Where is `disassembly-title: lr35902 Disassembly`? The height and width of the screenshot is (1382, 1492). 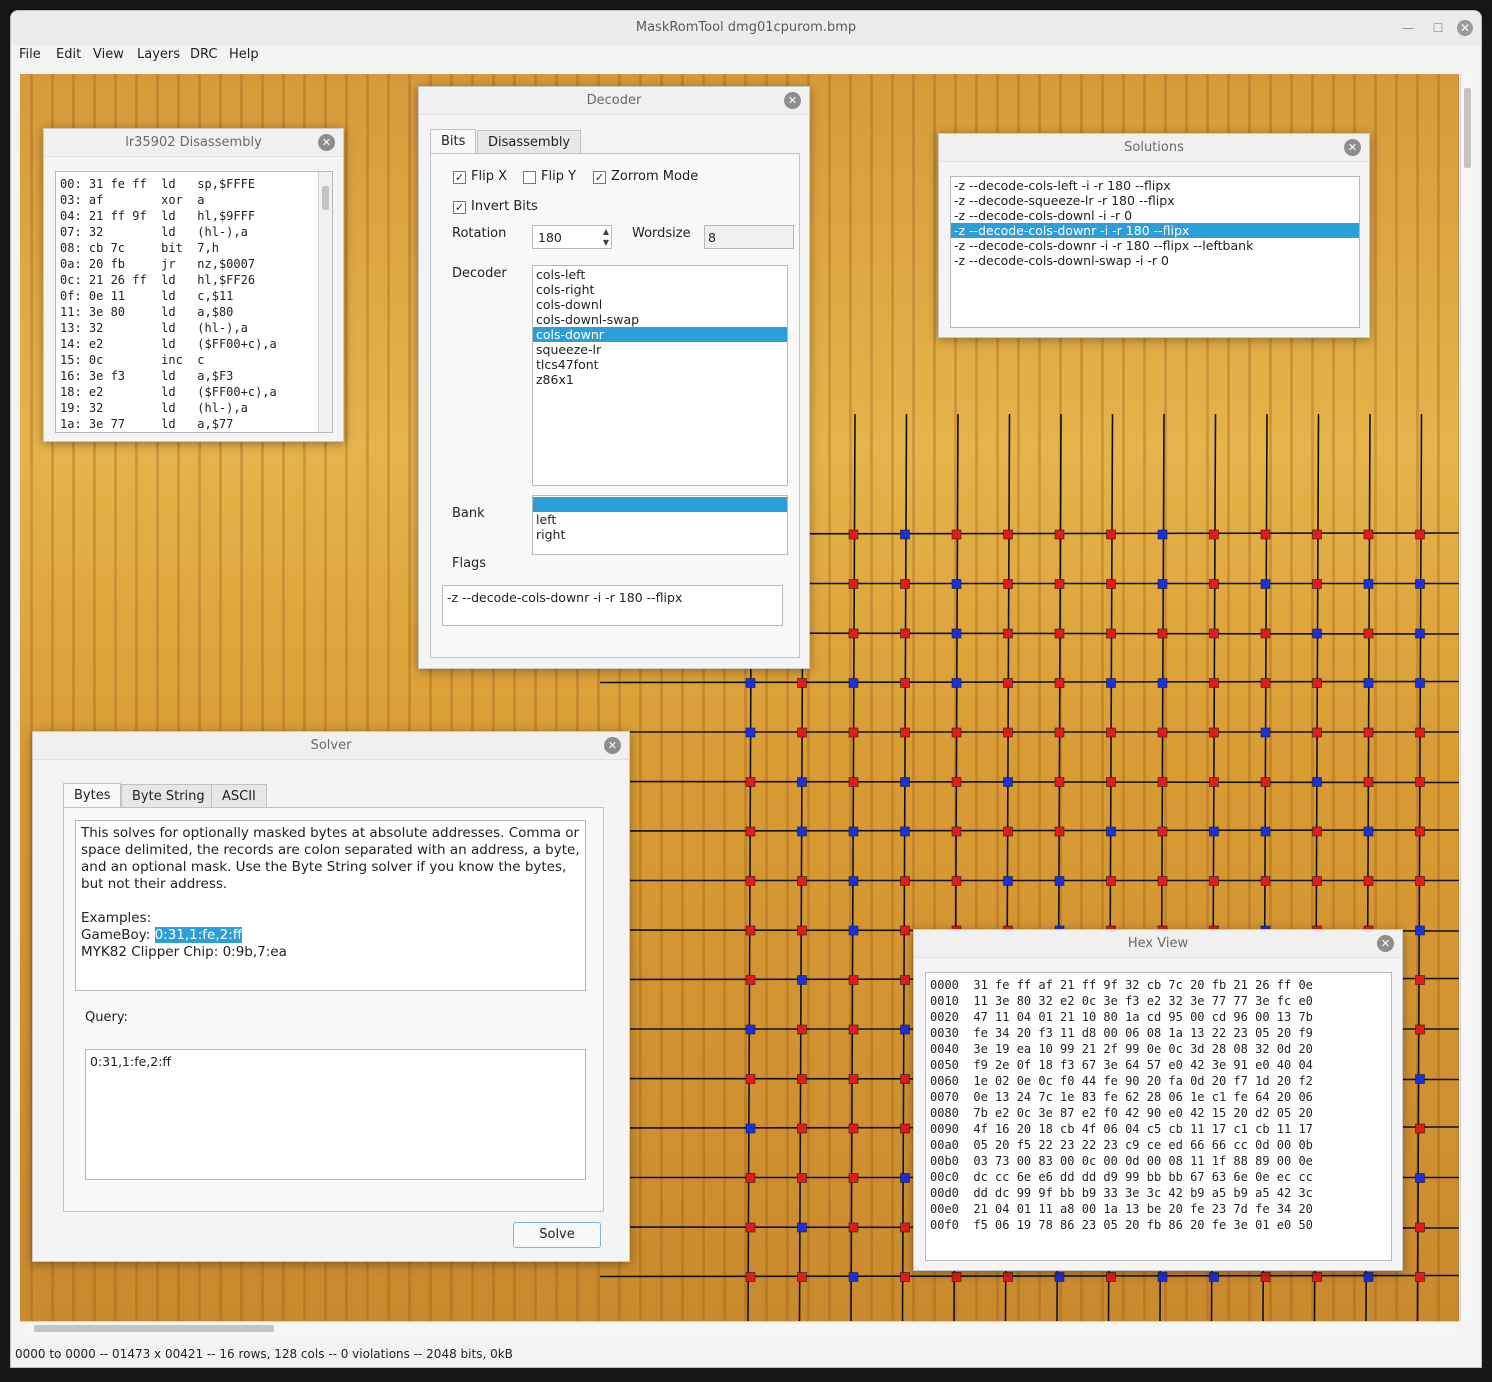 disassembly-title: lr35902 Disassembly is located at coordinates (193, 142).